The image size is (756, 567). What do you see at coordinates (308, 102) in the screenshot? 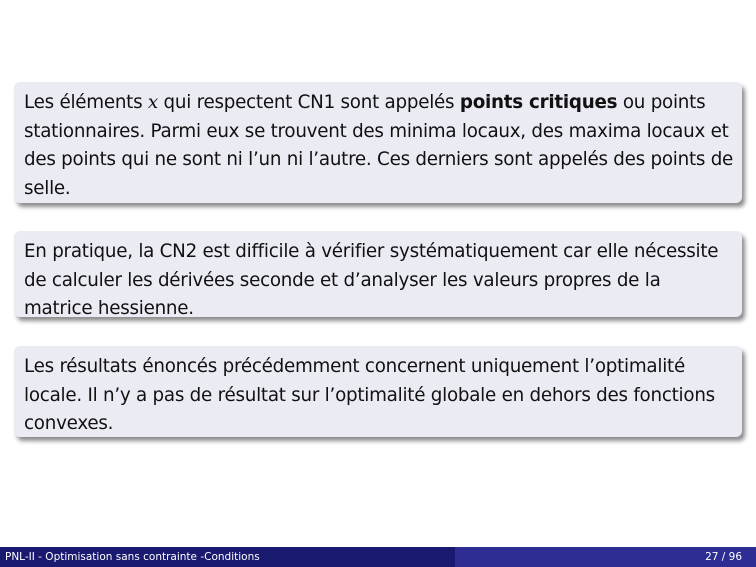
I see `block1-text-middle: qui respectent CN1 sont appelés` at bounding box center [308, 102].